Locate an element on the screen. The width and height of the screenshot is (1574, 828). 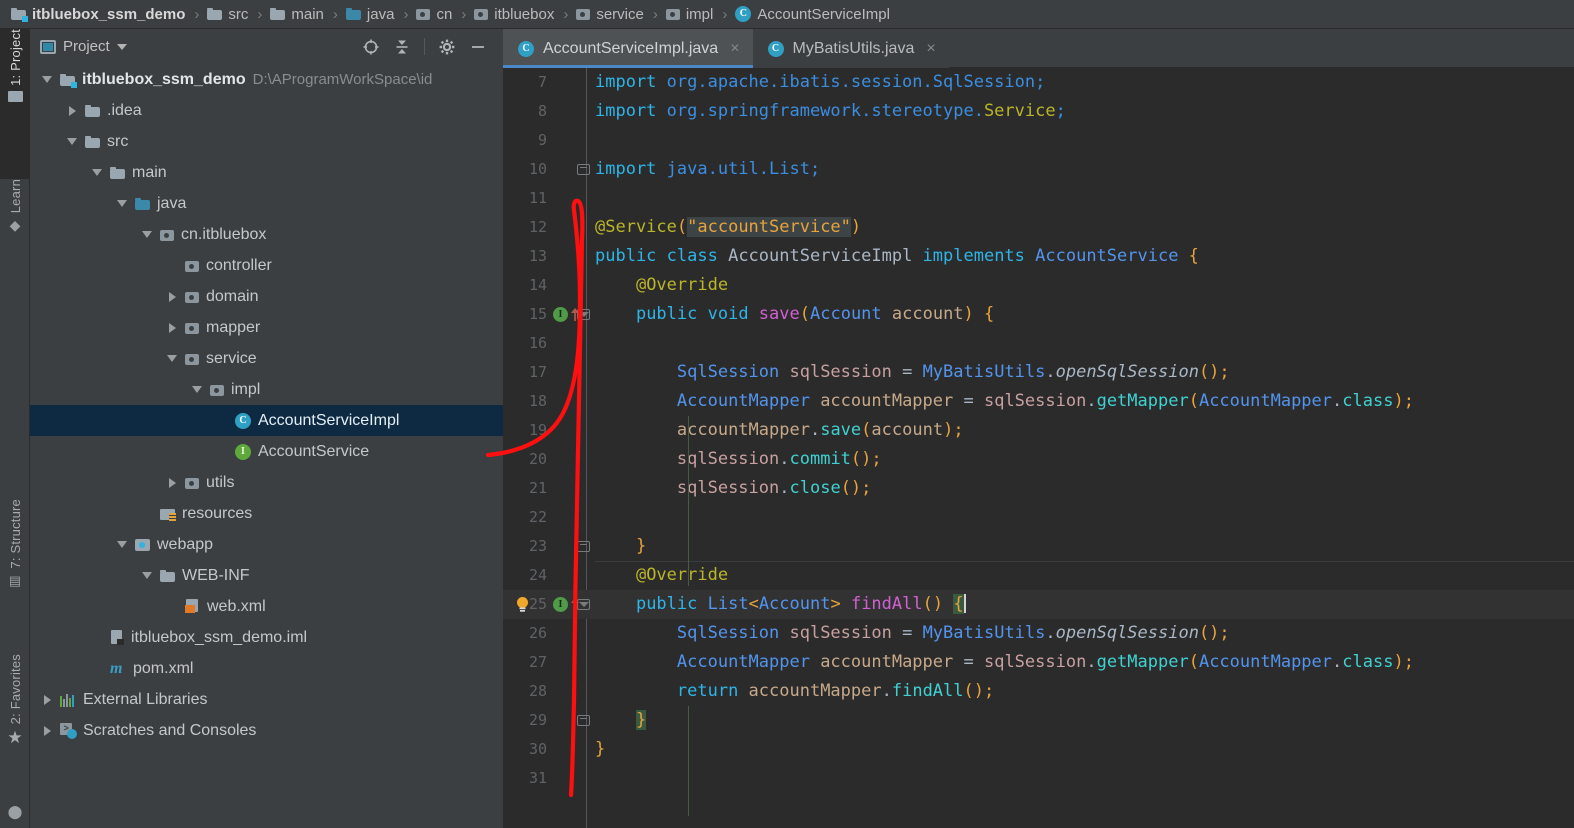
tree-row-selected: C AccountServiceImpl is located at coordinates (266, 420).